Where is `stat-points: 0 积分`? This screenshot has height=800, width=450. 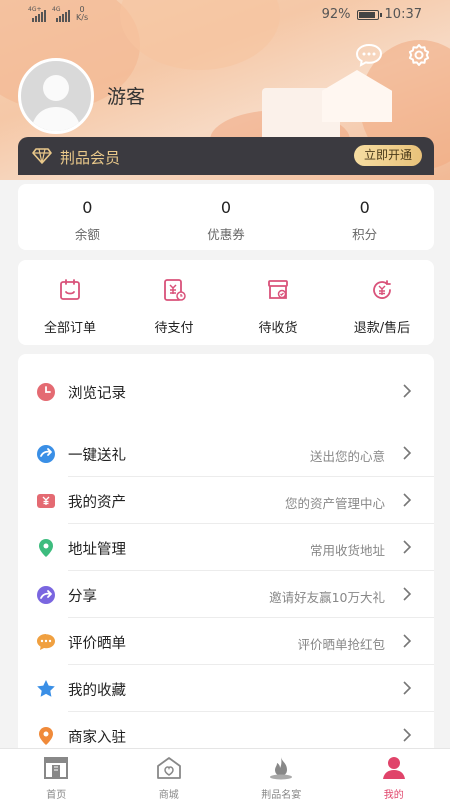
stat-points: 0 积分 is located at coordinates (364, 217).